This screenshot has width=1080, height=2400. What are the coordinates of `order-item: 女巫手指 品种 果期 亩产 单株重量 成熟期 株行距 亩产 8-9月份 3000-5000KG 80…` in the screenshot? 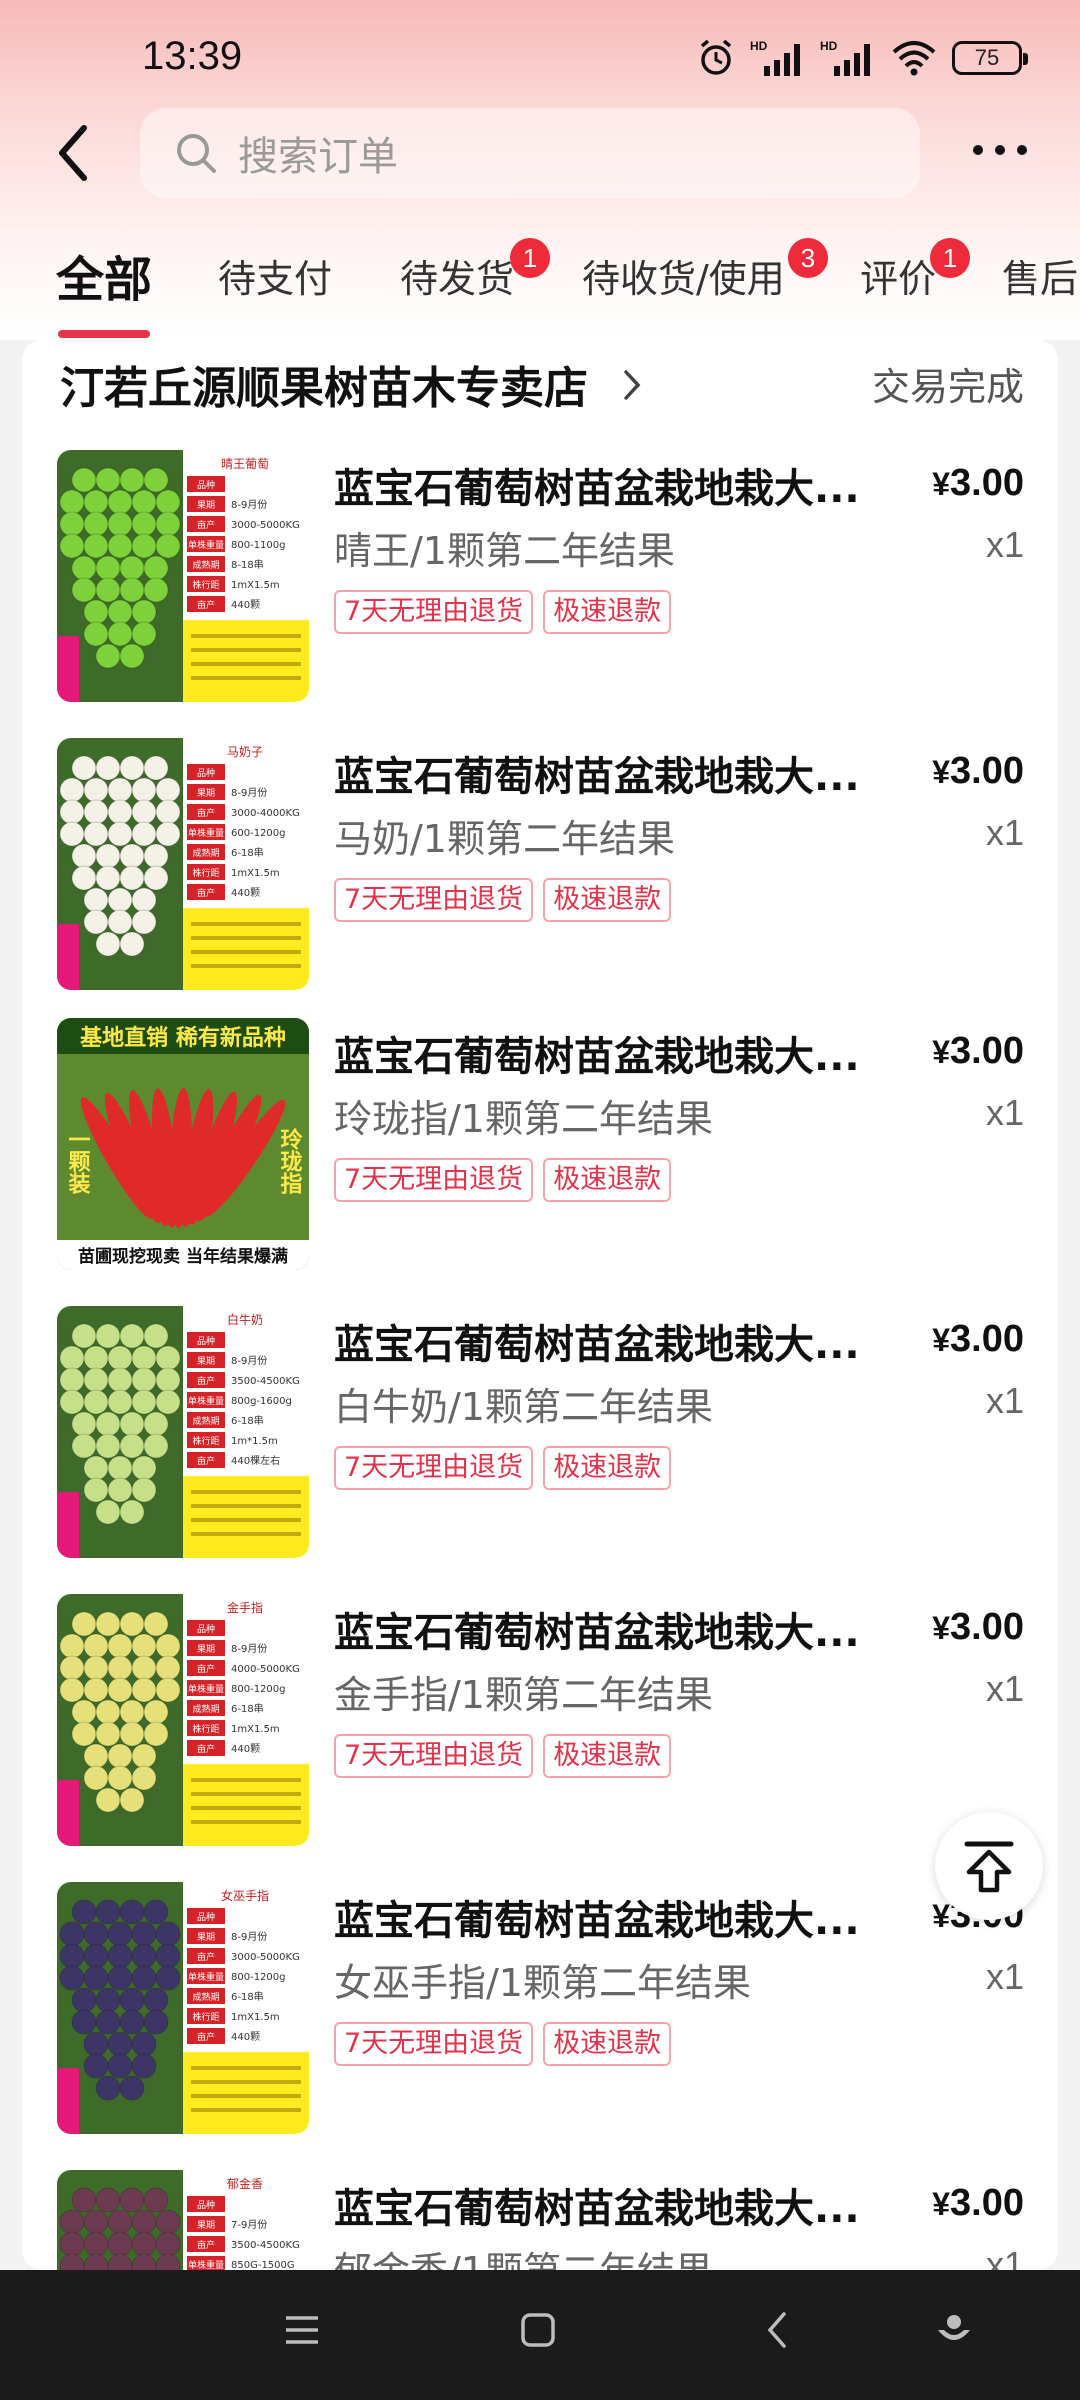 It's located at (540, 2017).